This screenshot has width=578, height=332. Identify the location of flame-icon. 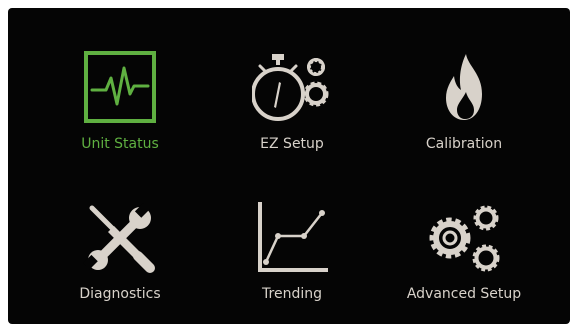
(464, 88).